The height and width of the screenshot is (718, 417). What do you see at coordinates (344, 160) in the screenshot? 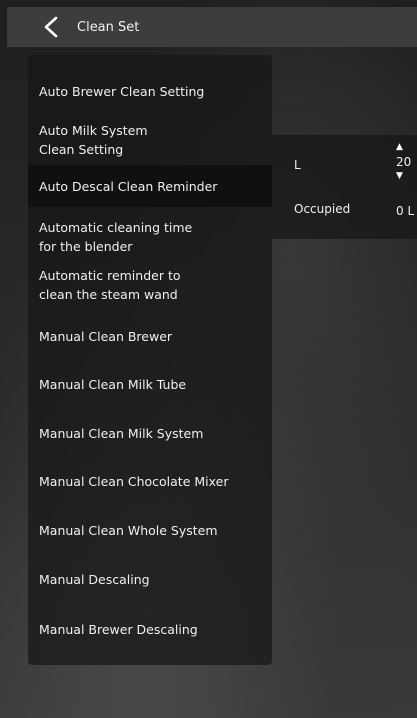
I see `capacity-row: L ▲ 20 ▼` at bounding box center [344, 160].